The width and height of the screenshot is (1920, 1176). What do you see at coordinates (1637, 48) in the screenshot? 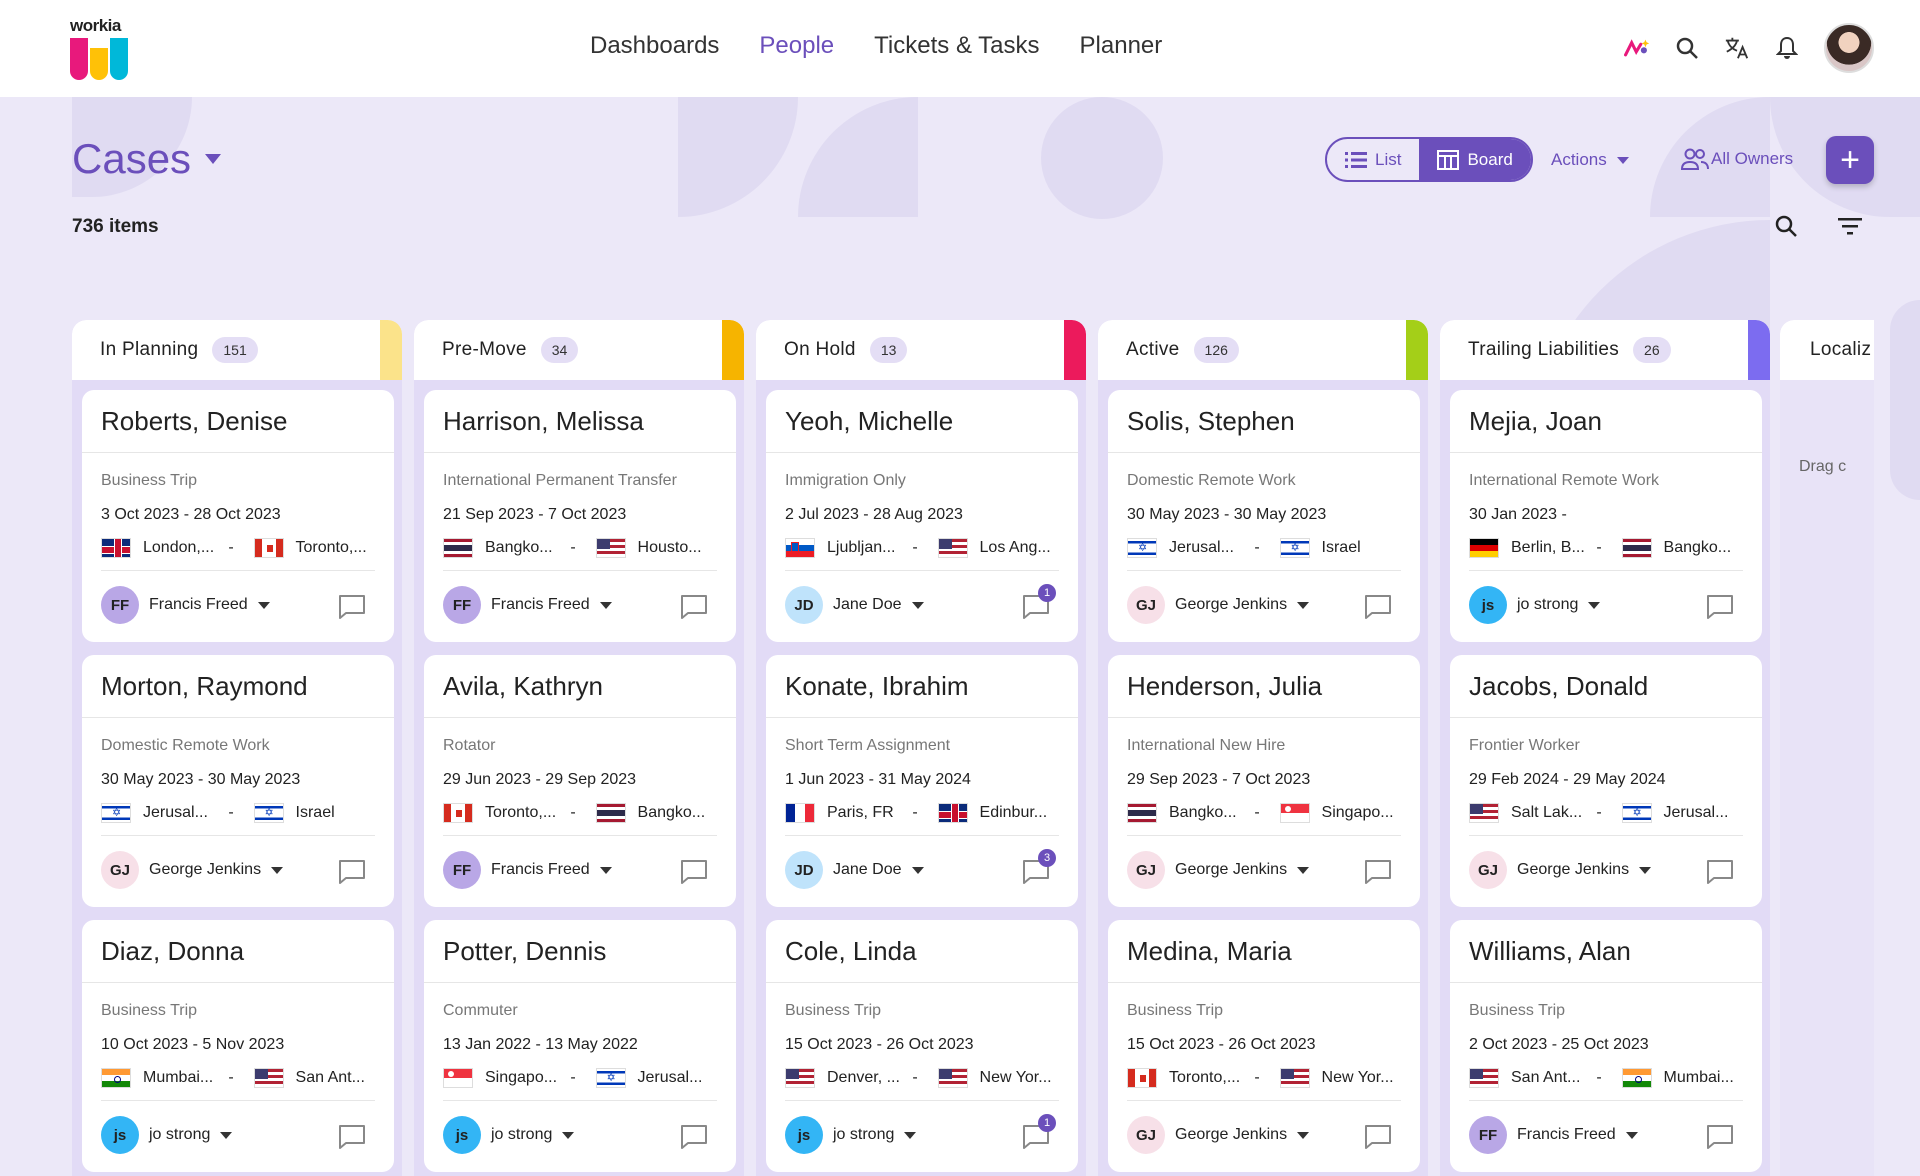
I see `ai-sparkle-icon` at bounding box center [1637, 48].